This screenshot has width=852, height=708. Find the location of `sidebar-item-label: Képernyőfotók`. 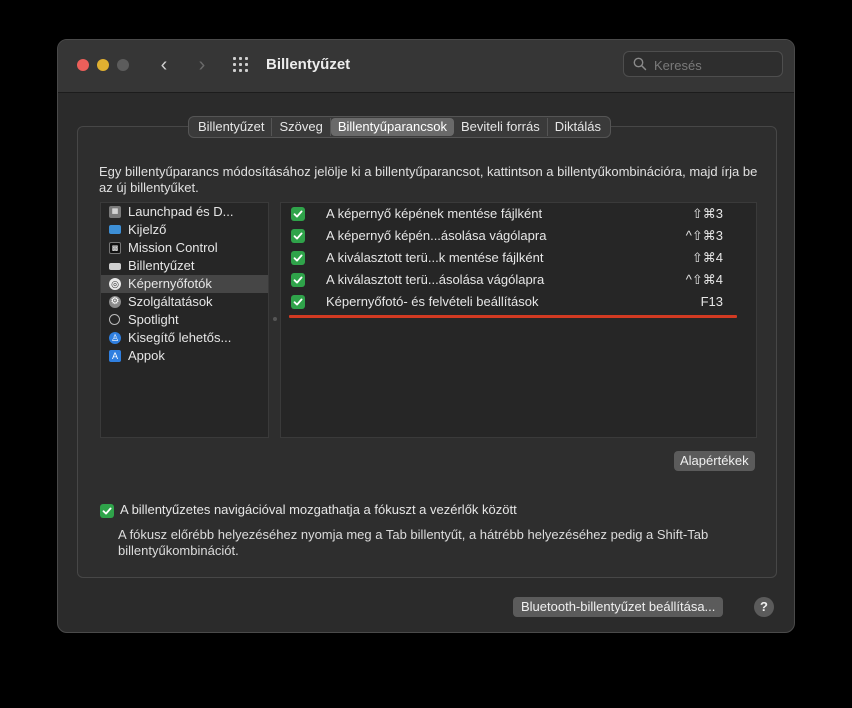

sidebar-item-label: Képernyőfotók is located at coordinates (170, 283).